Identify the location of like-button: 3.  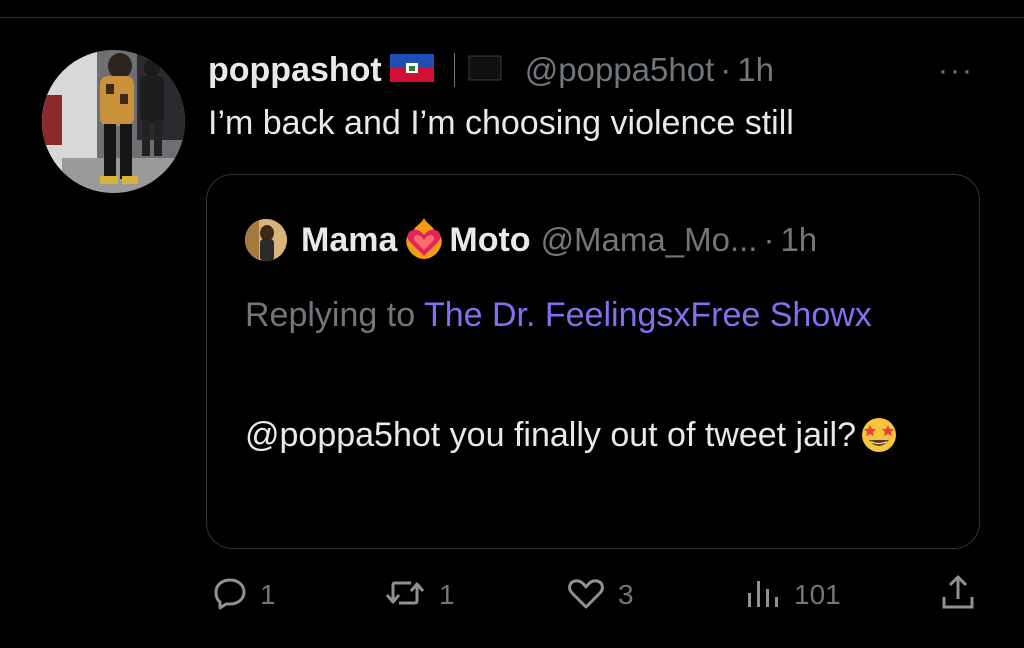
(600, 595).